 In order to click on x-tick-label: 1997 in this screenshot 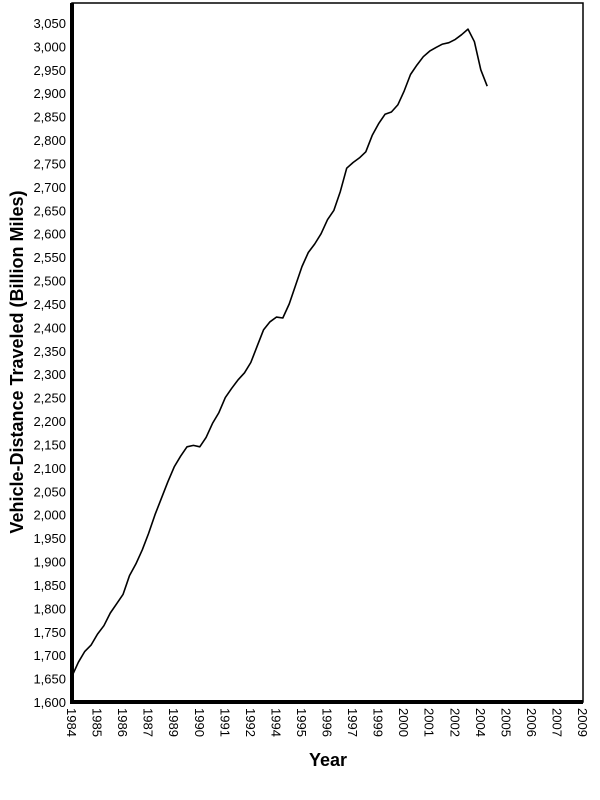, I will do `click(352, 722)`.